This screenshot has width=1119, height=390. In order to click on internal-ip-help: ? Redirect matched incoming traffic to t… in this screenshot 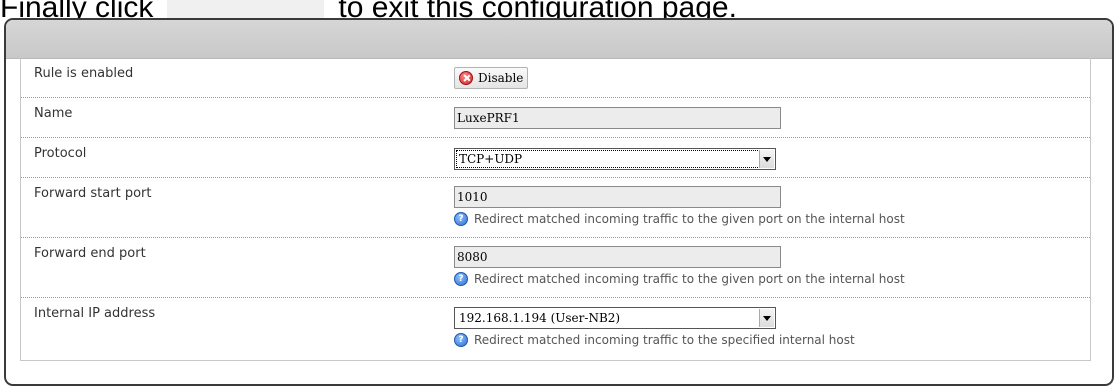, I will do `click(654, 340)`.